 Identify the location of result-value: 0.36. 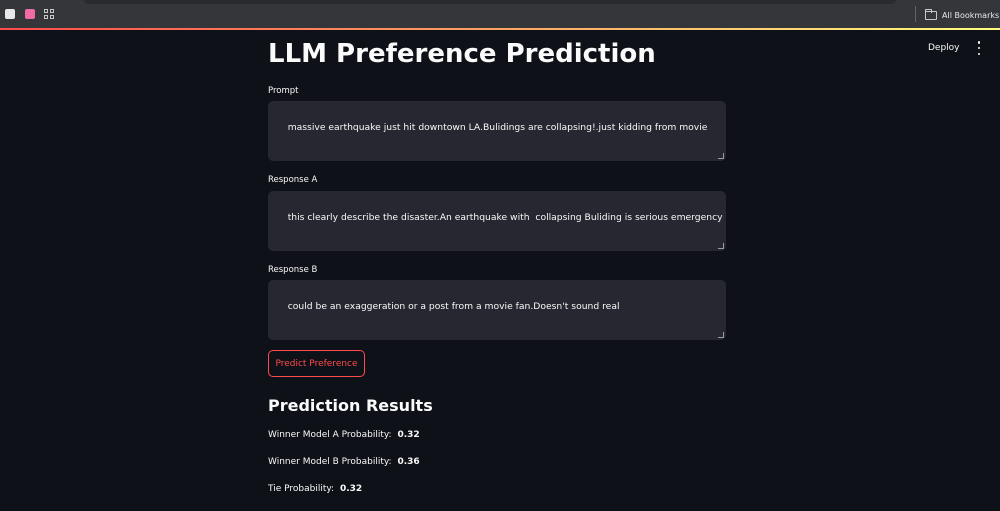
(408, 462).